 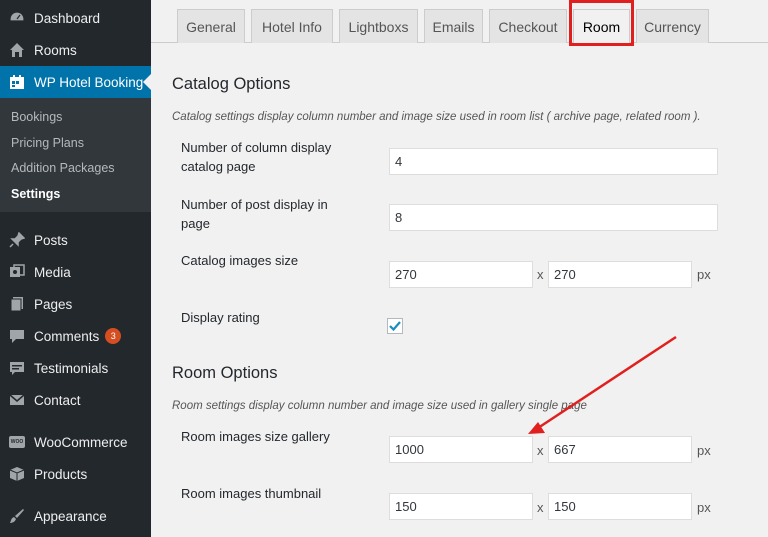 I want to click on room-gallery-unit: px, so click(x=704, y=450).